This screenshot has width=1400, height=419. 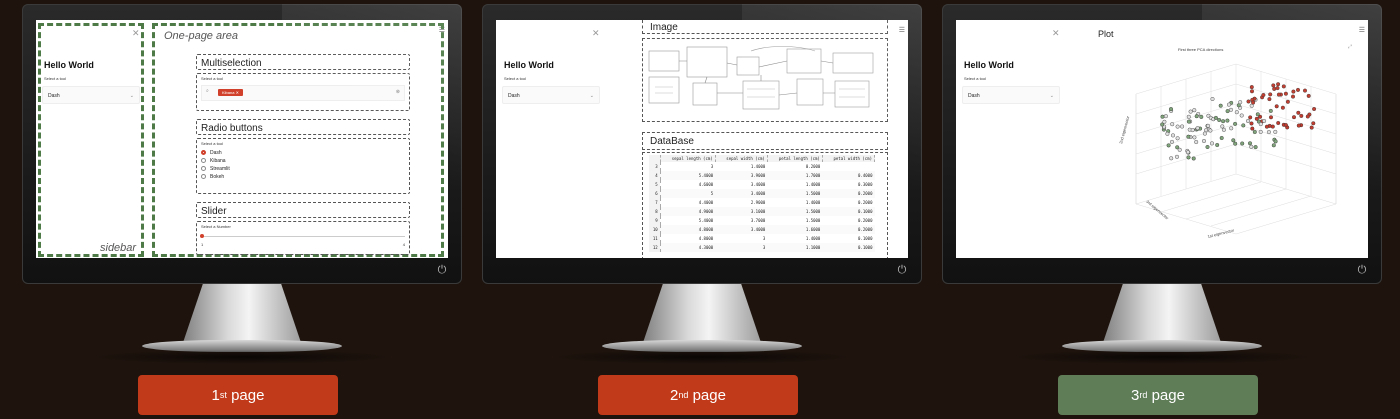 I want to click on row-index-cell: 8, so click(x=655, y=211).